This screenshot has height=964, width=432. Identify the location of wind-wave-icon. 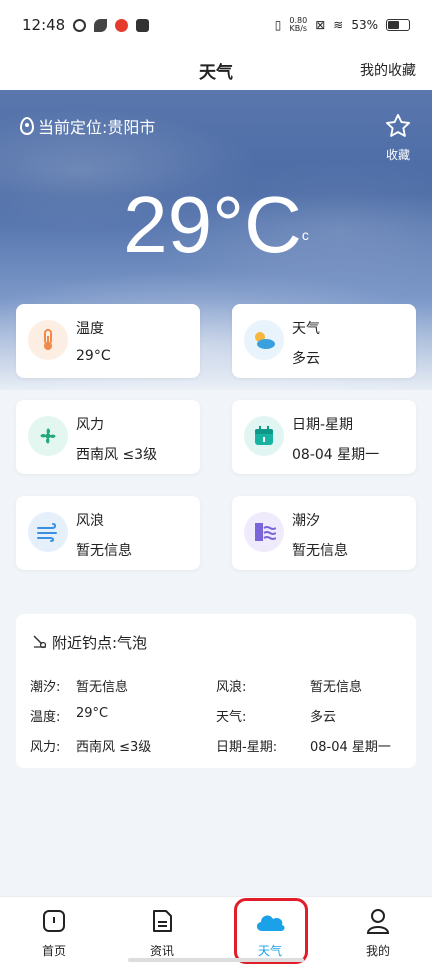
(48, 532).